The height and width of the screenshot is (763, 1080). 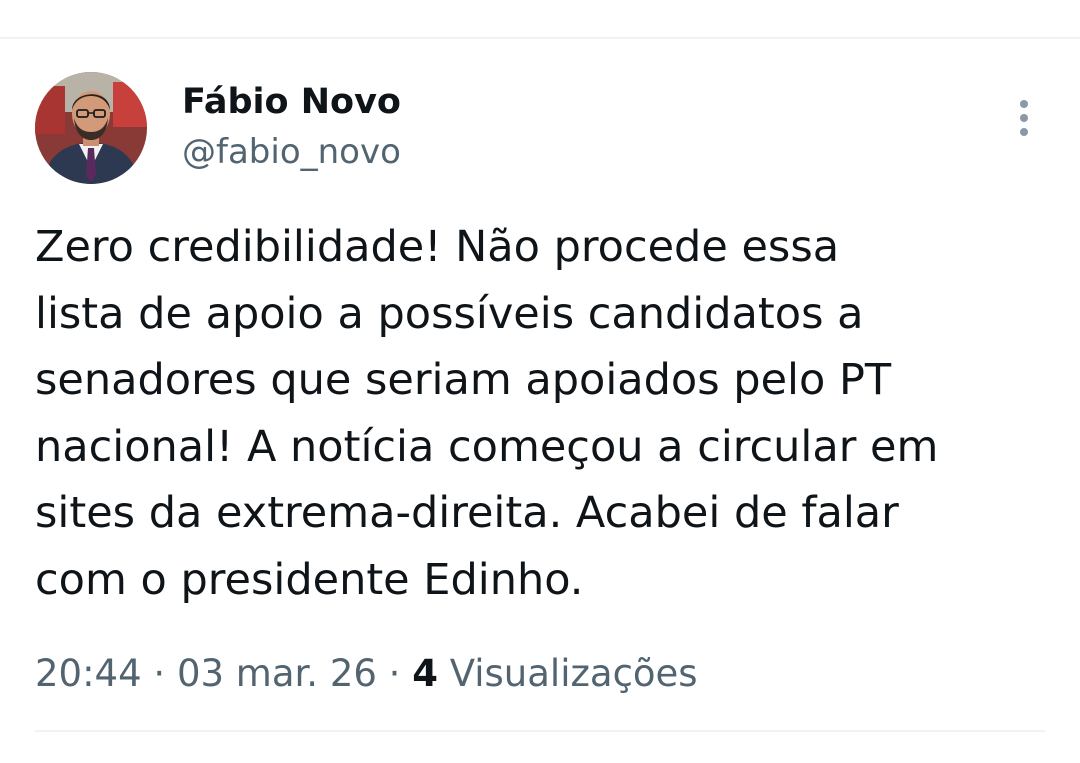 What do you see at coordinates (574, 673) in the screenshot?
I see `views-label: Visualizações` at bounding box center [574, 673].